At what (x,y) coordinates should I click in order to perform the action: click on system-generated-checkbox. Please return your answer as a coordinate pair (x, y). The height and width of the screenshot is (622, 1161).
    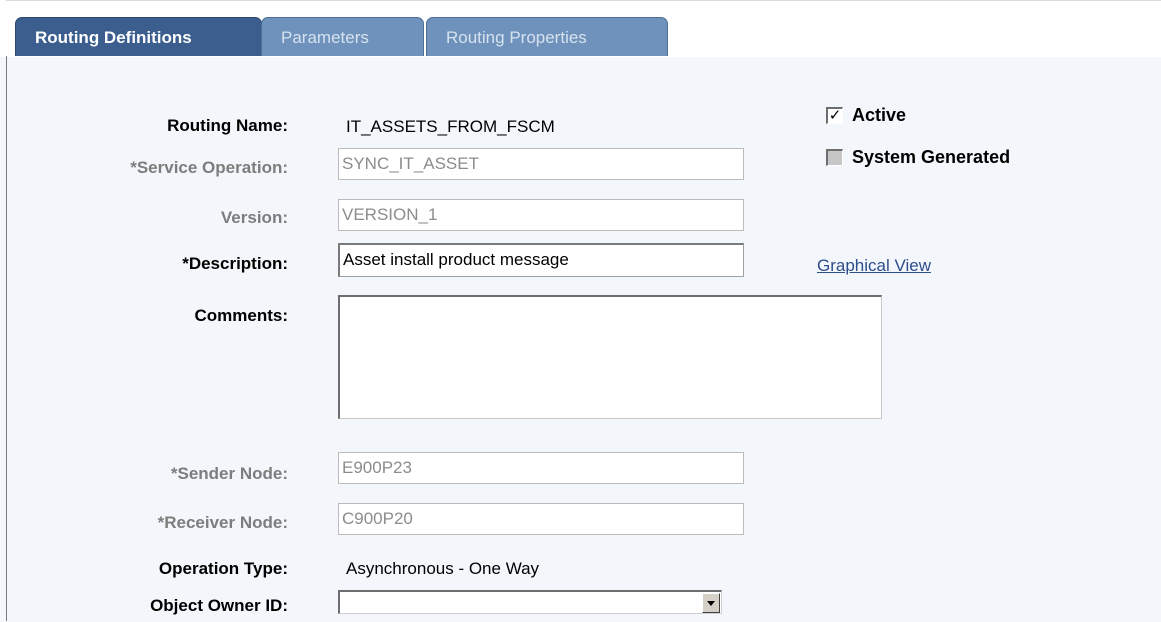
    Looking at the image, I should click on (834, 157).